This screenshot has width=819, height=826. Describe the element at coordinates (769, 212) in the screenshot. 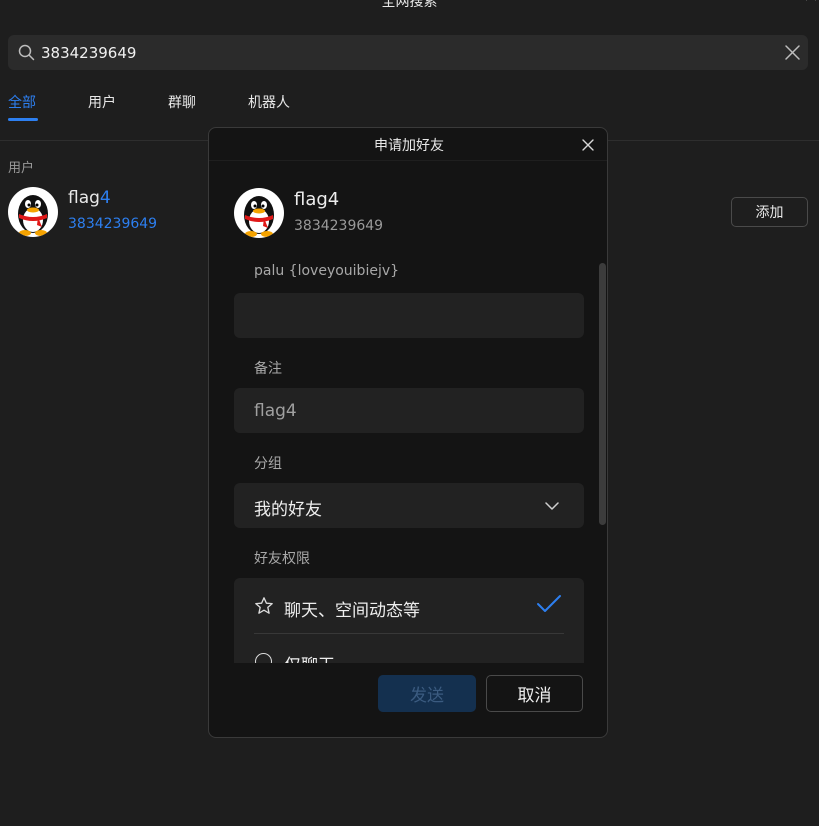

I see `add-friend-button: 添加` at that location.